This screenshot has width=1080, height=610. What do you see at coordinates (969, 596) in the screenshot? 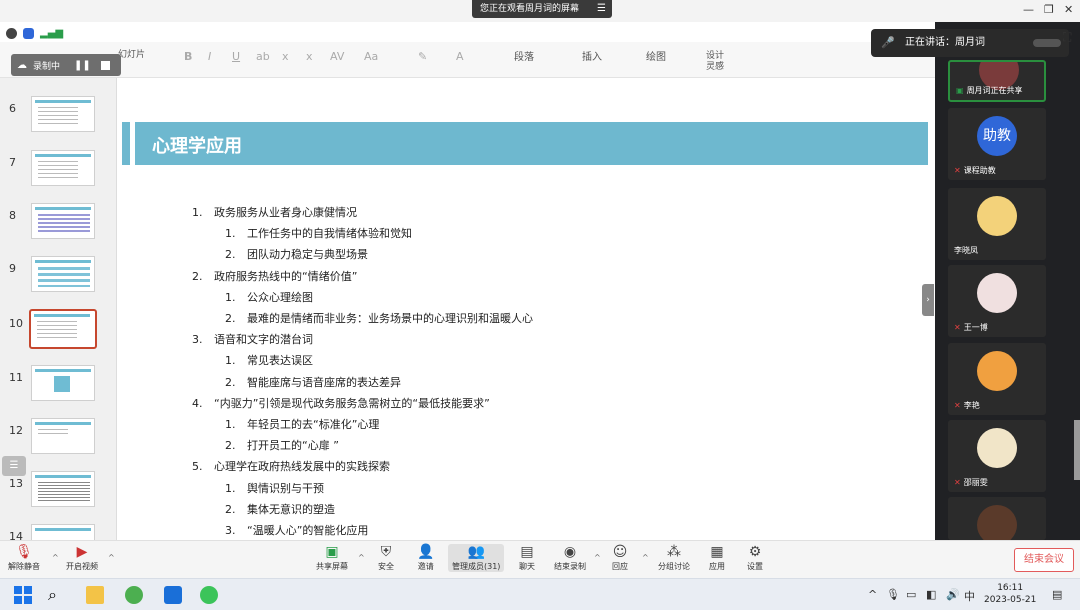
I see `ime-indicator: 中` at bounding box center [969, 596].